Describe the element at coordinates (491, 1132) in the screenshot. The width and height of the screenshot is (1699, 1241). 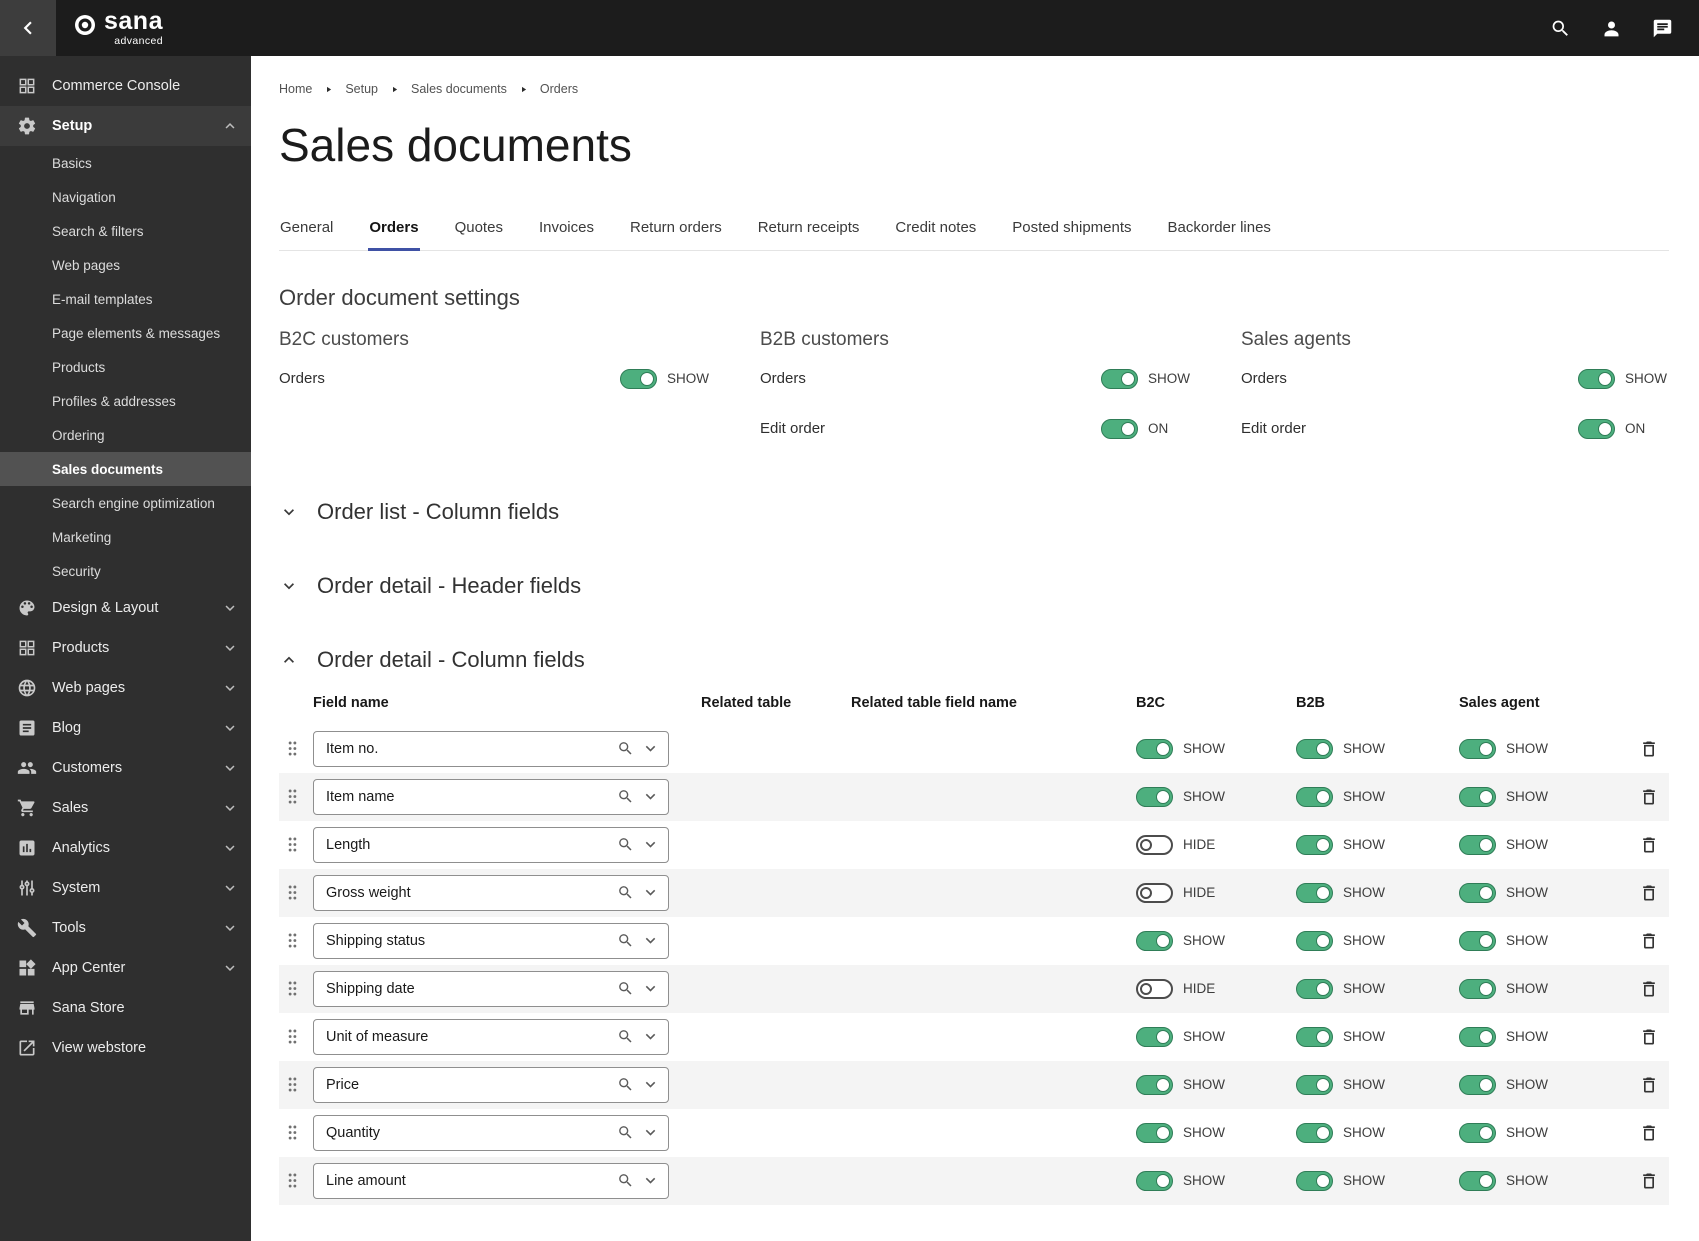
I see `field-name-input: Quantity` at that location.